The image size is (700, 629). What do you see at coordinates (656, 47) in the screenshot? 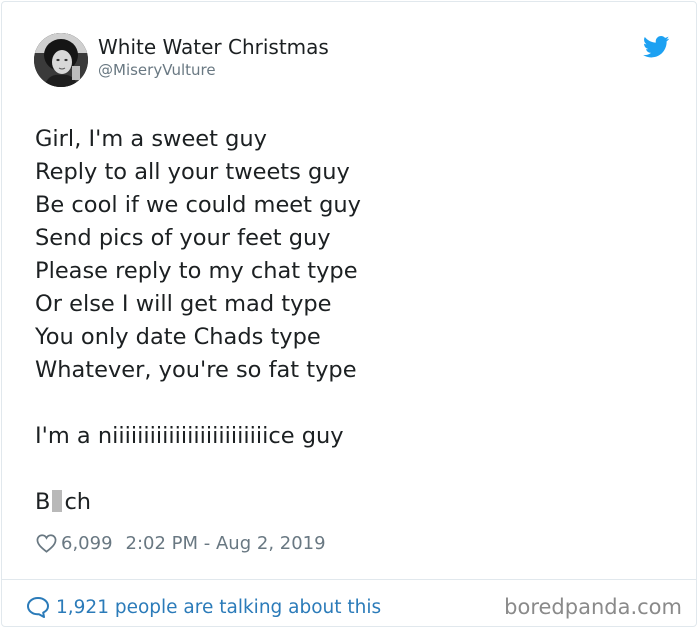
I see `twitter-bird-icon` at bounding box center [656, 47].